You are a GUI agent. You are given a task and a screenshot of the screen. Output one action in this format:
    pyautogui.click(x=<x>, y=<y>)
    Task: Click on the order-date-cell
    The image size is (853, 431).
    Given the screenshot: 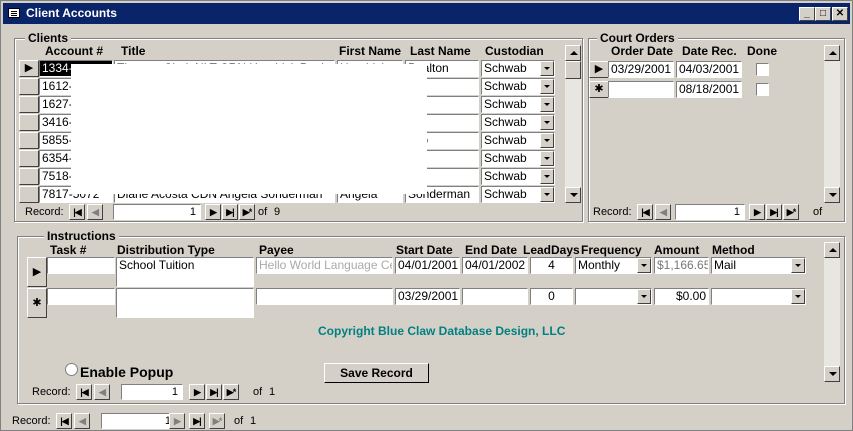 What is the action you would take?
    pyautogui.click(x=641, y=89)
    